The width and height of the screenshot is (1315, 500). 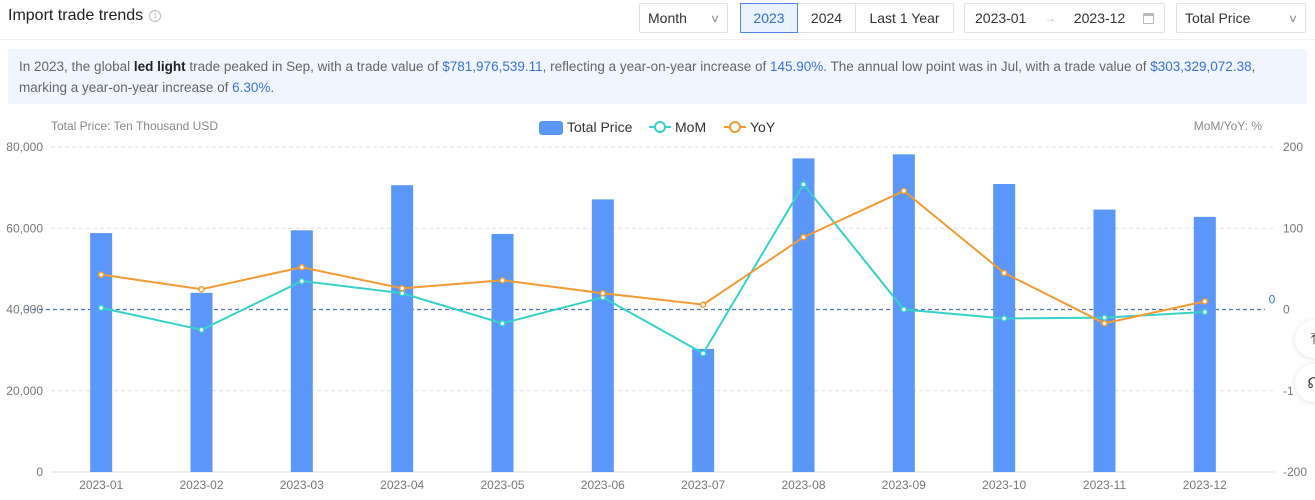 I want to click on calendar-icon, so click(x=1148, y=18).